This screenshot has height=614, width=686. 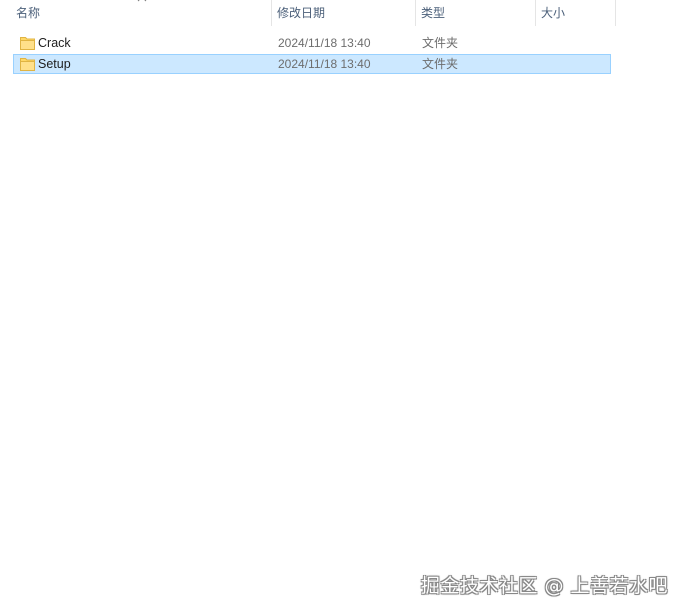 What do you see at coordinates (54, 64) in the screenshot?
I see `file-name: Setup` at bounding box center [54, 64].